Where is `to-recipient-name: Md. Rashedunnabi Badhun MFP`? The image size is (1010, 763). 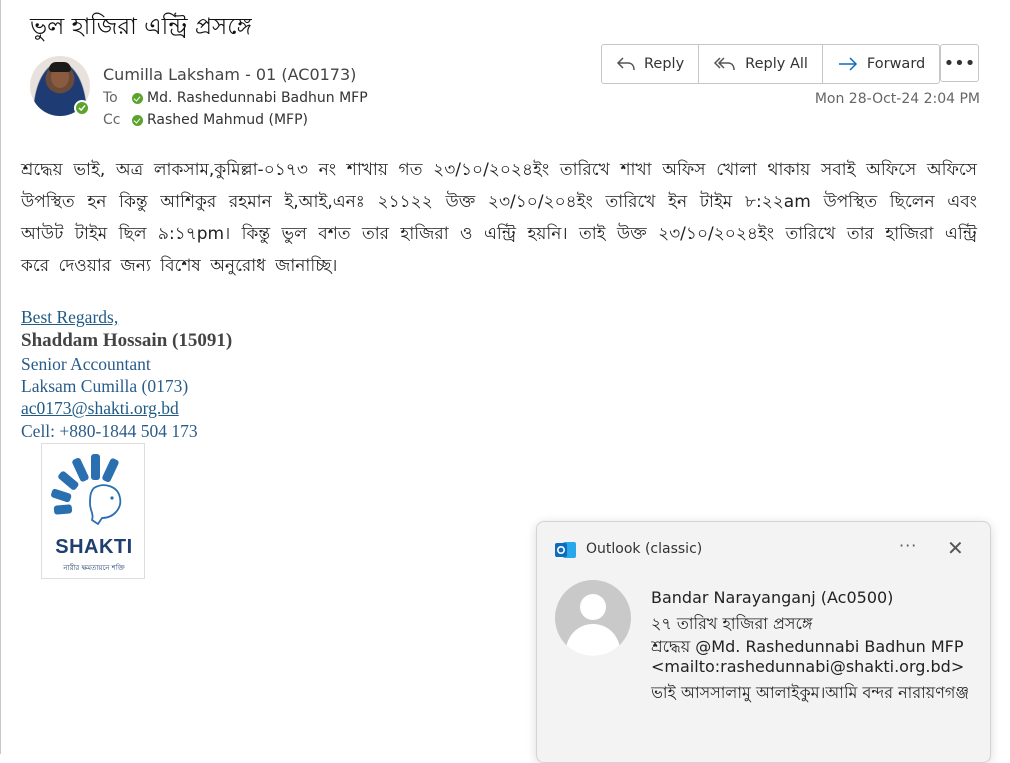
to-recipient-name: Md. Rashedunnabi Badhun MFP is located at coordinates (257, 98).